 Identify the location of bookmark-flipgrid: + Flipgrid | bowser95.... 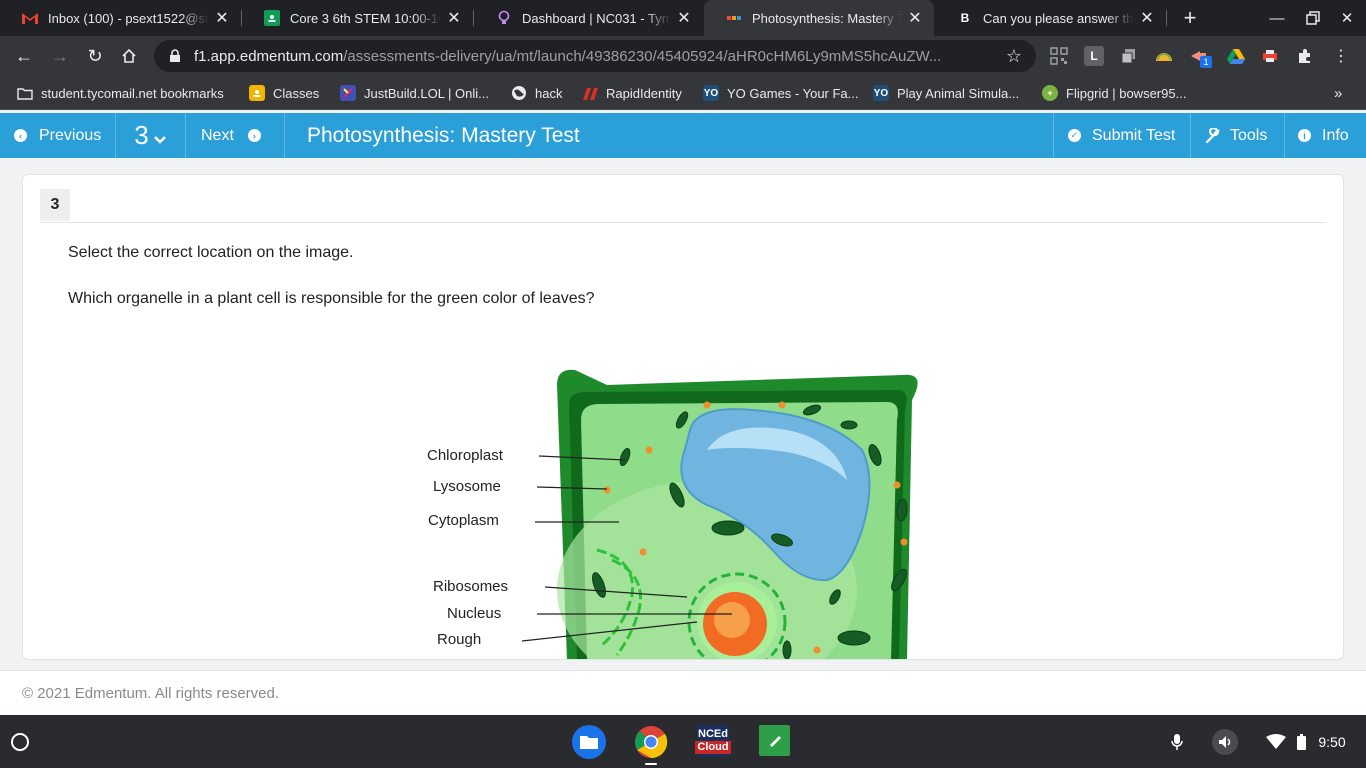
(1114, 93).